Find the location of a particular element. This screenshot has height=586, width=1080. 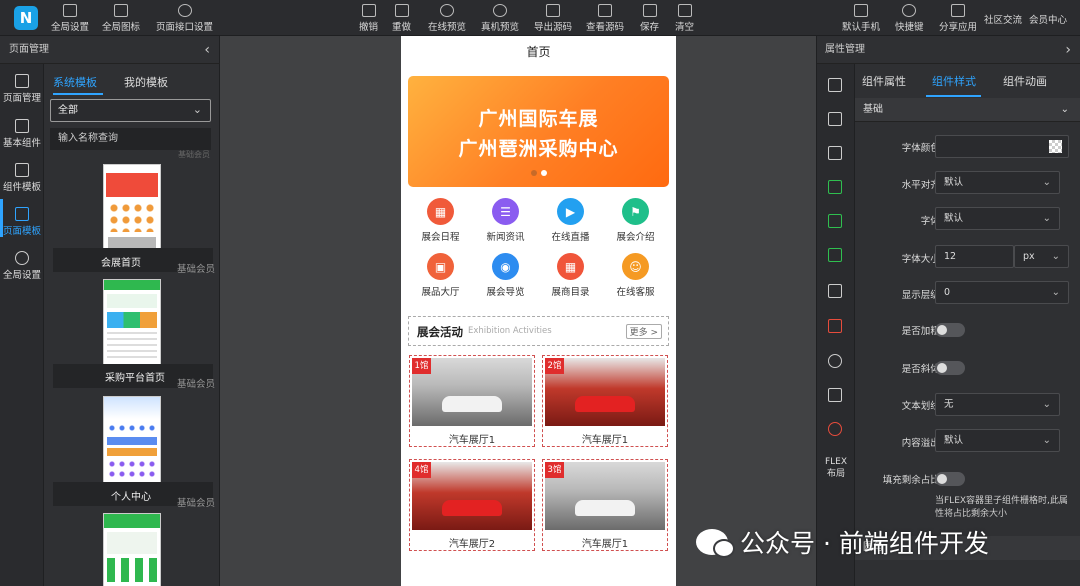

hall-card: 2馆 汽车展厅1 is located at coordinates (605, 401).